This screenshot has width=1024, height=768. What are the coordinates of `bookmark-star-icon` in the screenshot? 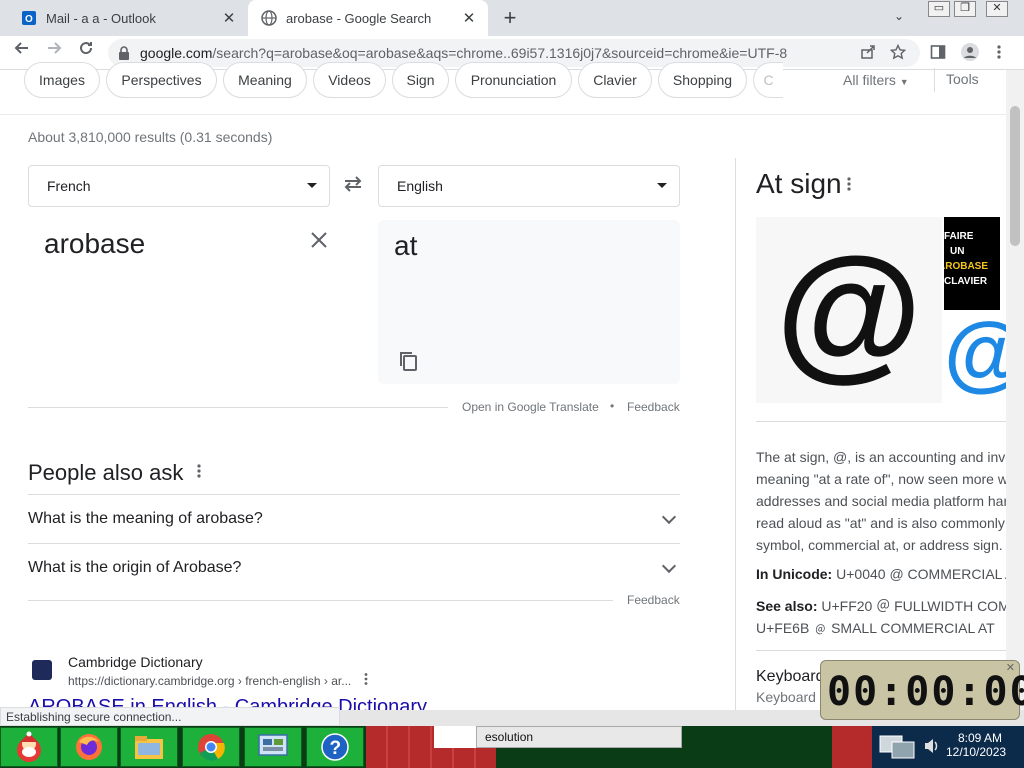 It's located at (898, 53).